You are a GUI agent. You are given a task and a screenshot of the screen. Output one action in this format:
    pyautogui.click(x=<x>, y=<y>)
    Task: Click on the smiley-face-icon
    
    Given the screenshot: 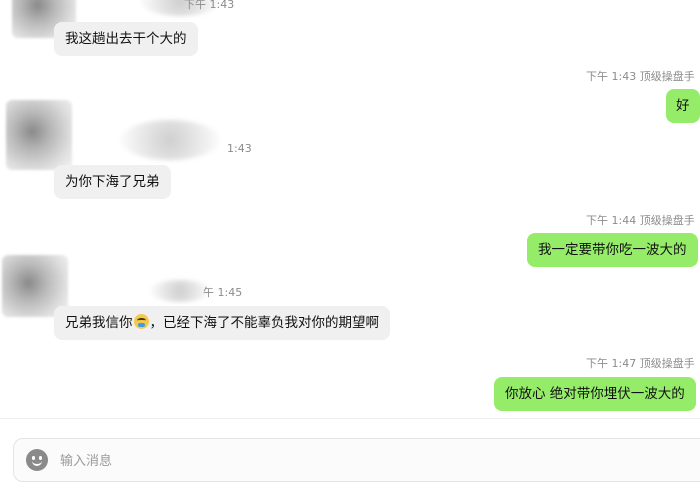 What is the action you would take?
    pyautogui.click(x=37, y=460)
    